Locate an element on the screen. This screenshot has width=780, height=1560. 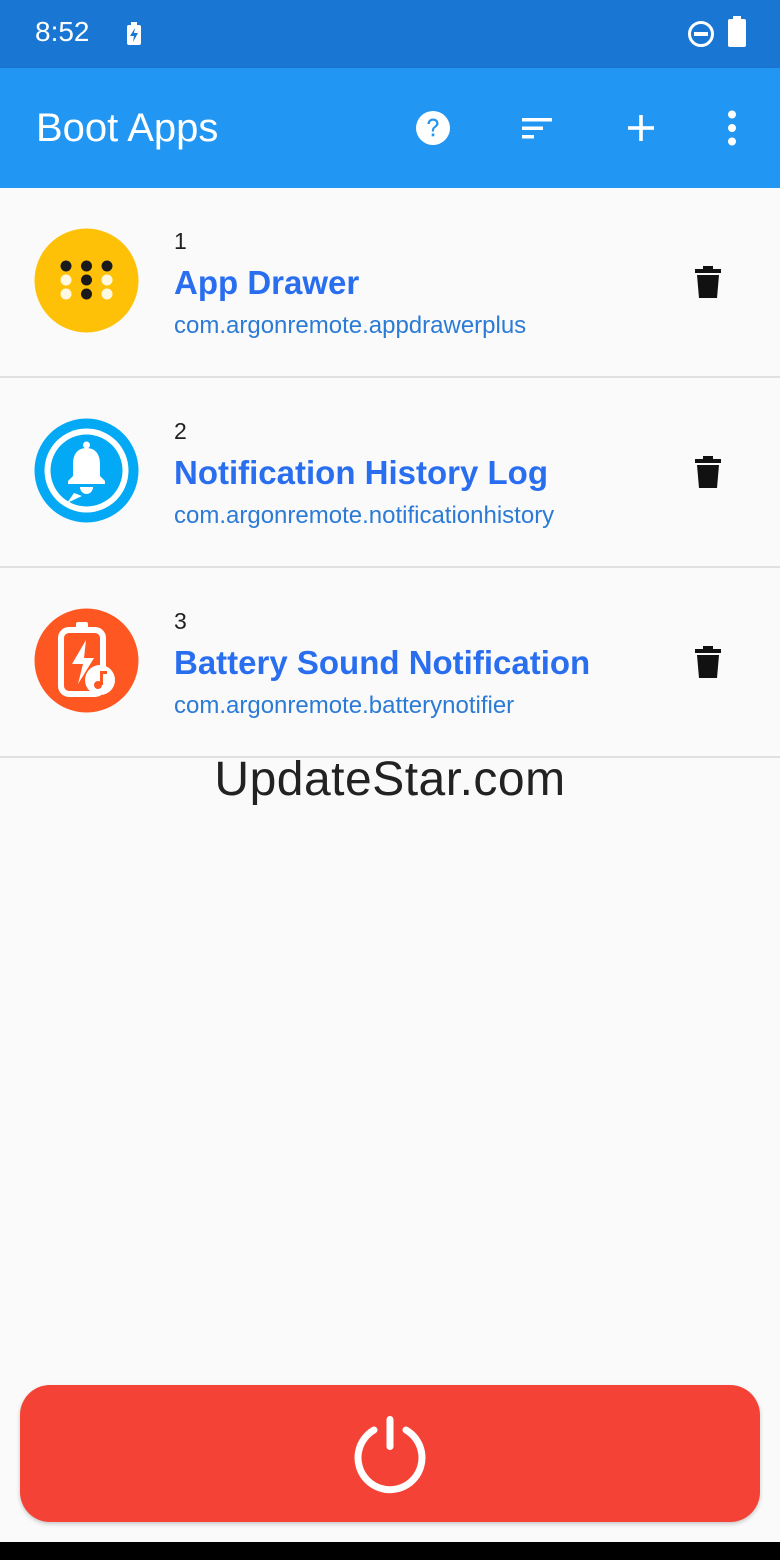
navigation-bar is located at coordinates (390, 1551).